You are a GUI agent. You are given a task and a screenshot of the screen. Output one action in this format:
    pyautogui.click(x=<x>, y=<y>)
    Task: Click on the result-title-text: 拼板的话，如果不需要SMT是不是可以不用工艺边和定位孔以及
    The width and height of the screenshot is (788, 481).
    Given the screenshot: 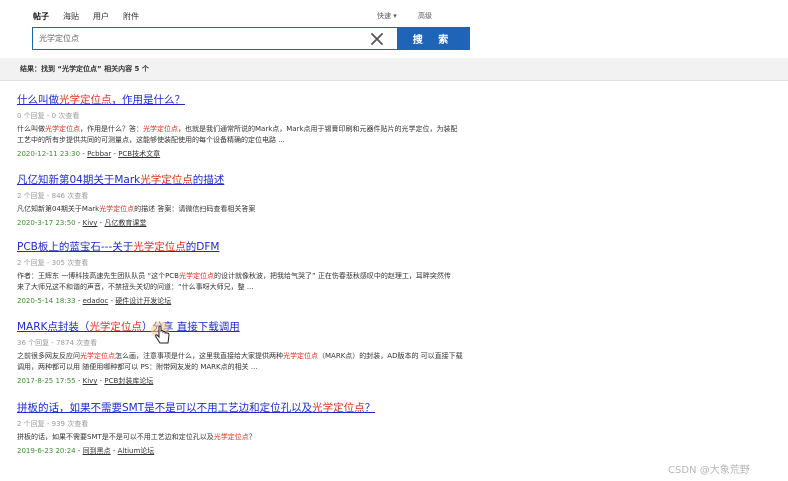 What is the action you would take?
    pyautogui.click(x=165, y=408)
    